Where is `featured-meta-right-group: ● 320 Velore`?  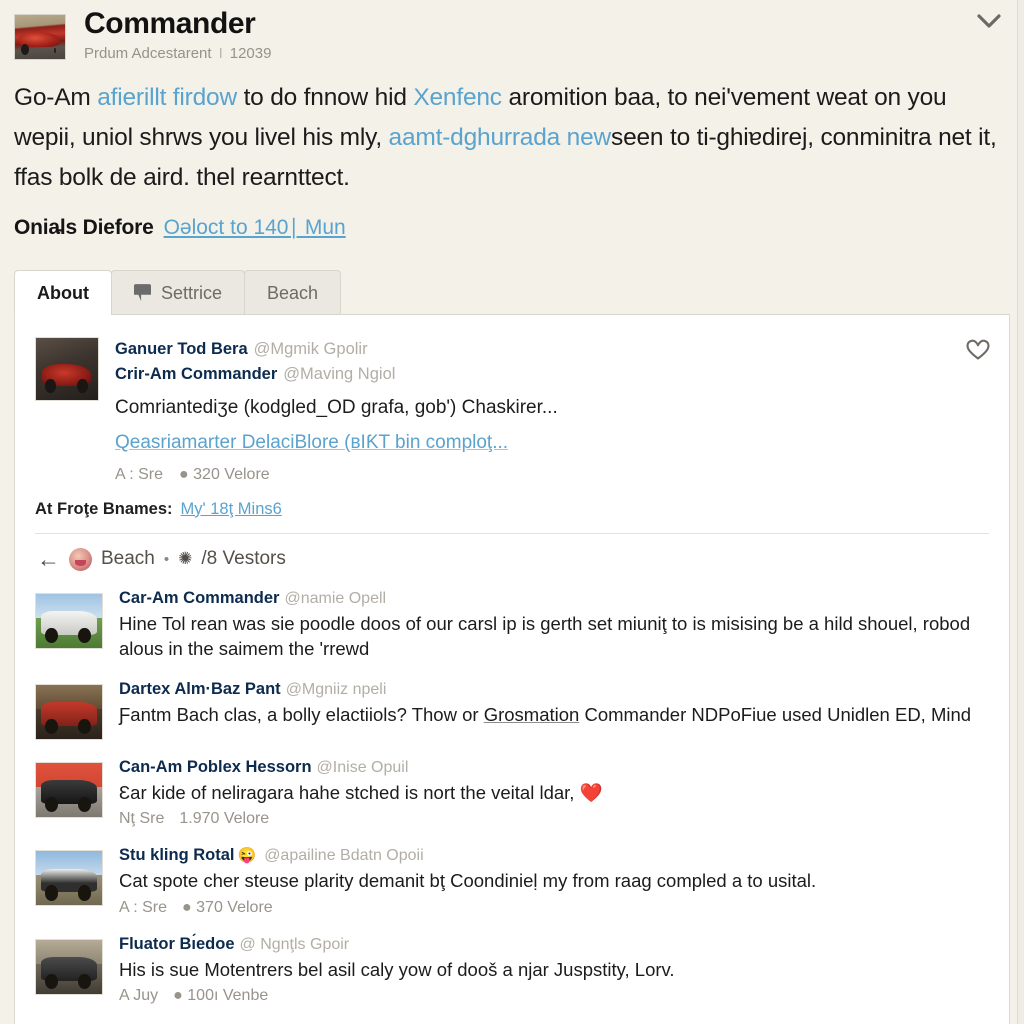
featured-meta-right-group: ● 320 Velore is located at coordinates (224, 475).